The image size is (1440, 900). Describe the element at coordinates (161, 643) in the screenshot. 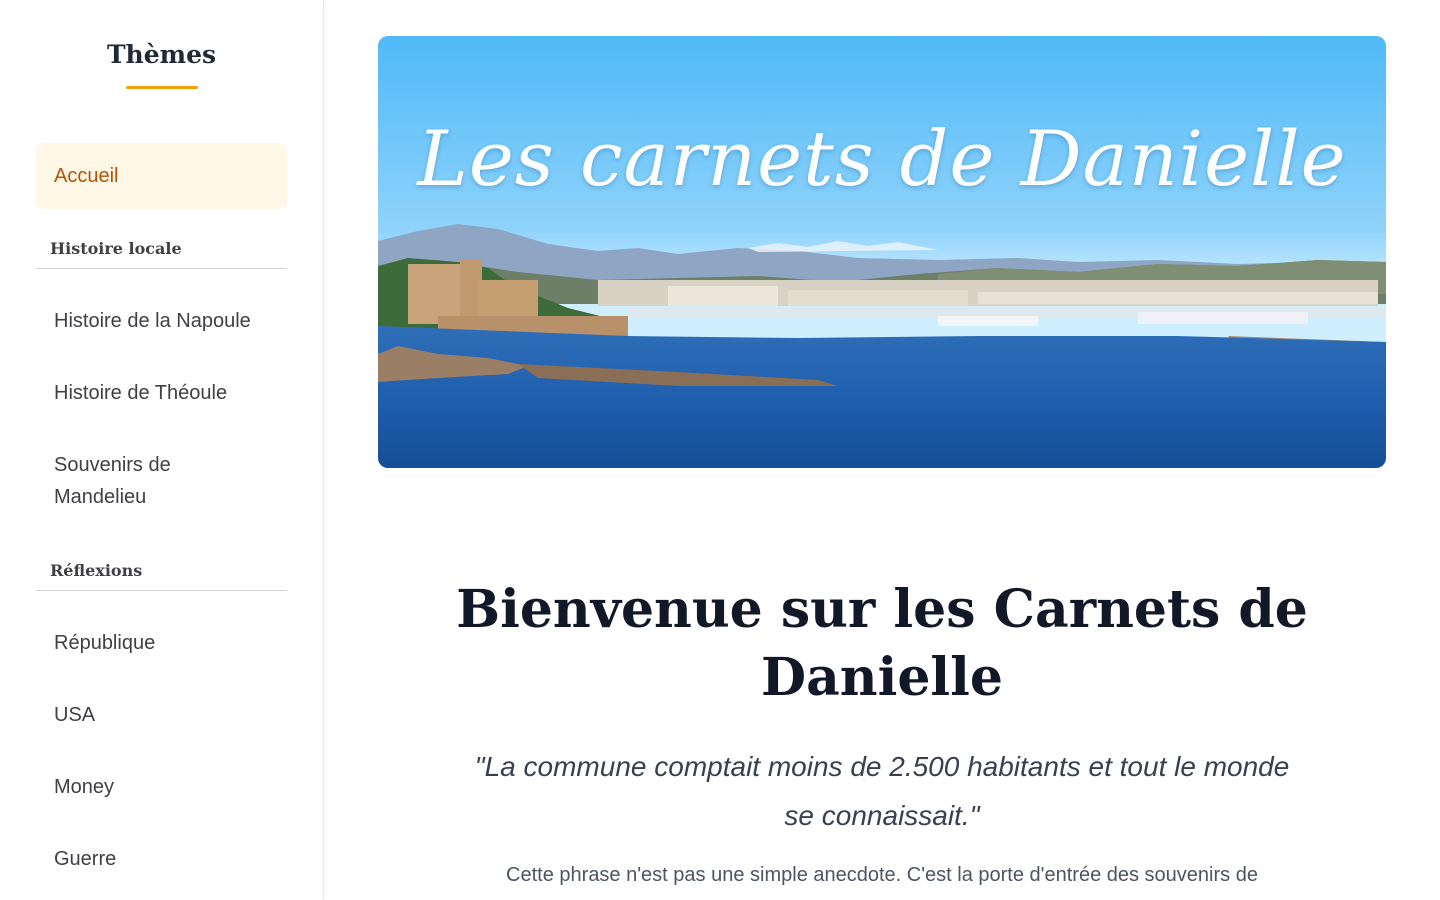

I see `nav-item-republique: République` at that location.